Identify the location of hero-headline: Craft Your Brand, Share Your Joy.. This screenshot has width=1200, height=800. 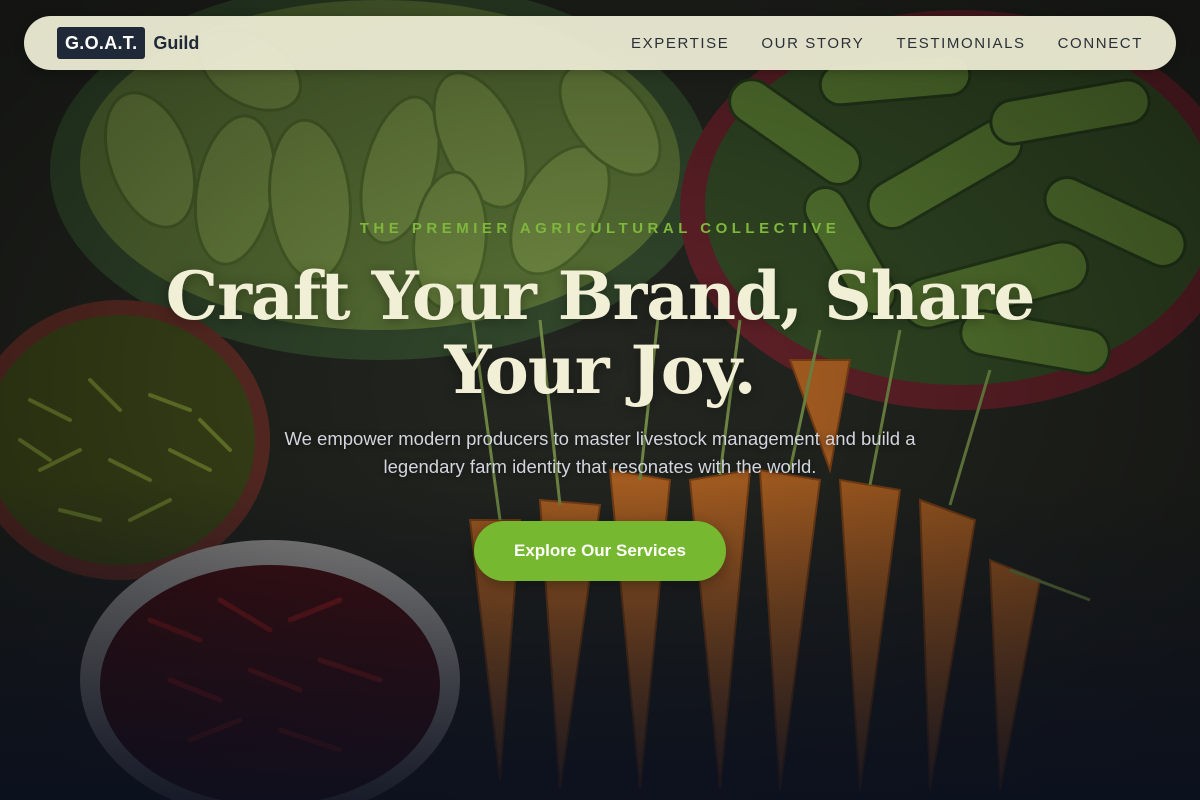
(600, 333).